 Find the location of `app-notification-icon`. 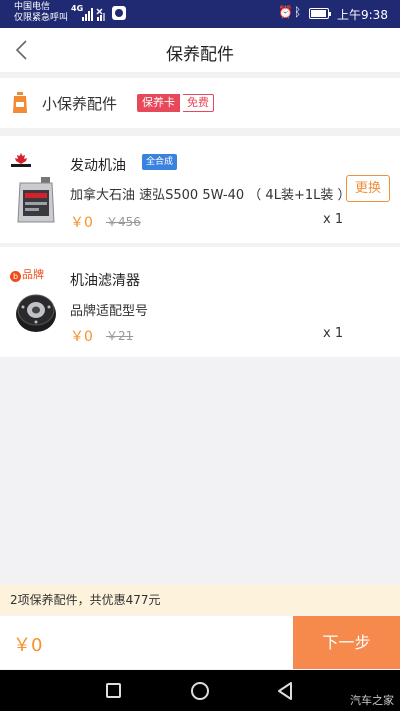

app-notification-icon is located at coordinates (119, 13).